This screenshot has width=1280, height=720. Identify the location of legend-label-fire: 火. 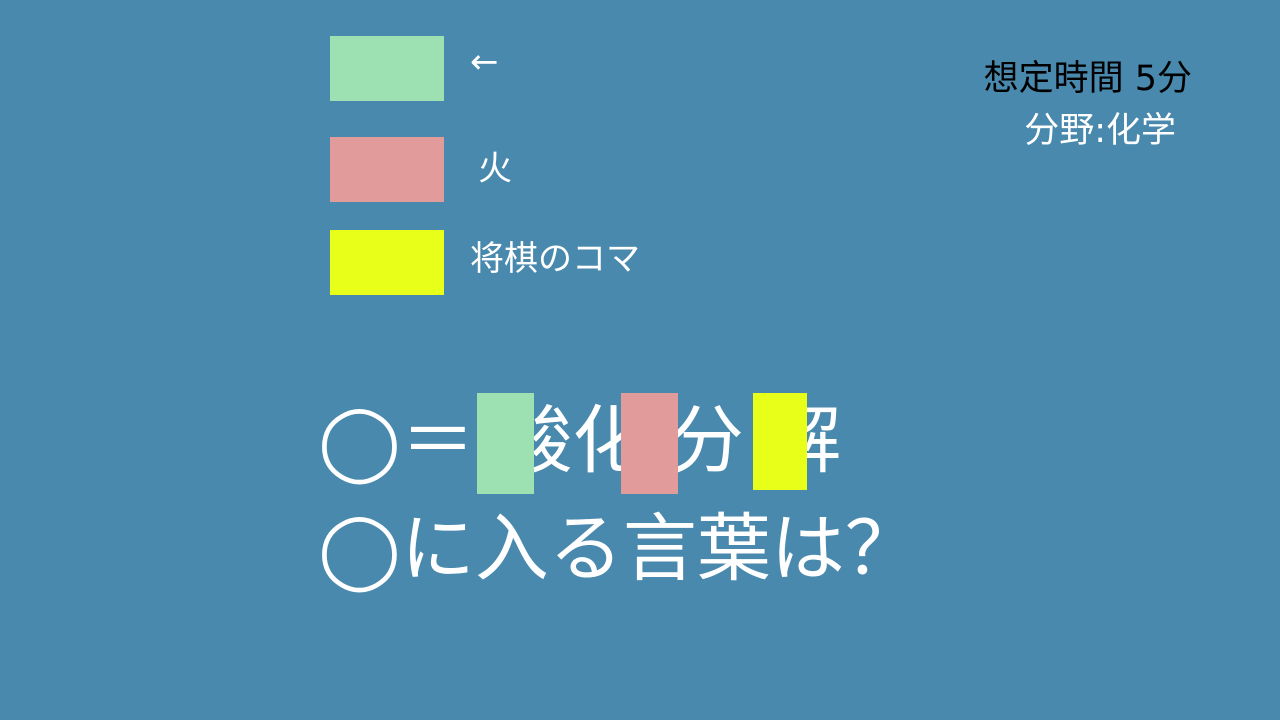
(495, 169).